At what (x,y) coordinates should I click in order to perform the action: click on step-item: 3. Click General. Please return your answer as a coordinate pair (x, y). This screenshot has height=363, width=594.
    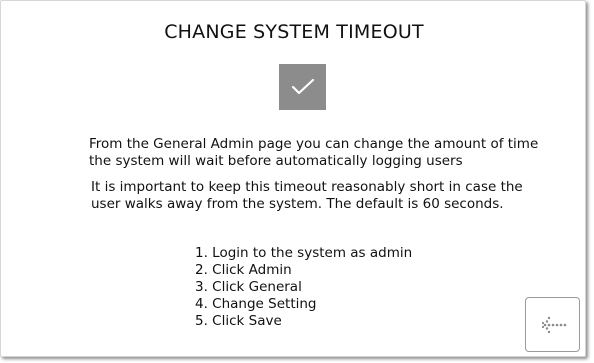
    Looking at the image, I should click on (248, 287).